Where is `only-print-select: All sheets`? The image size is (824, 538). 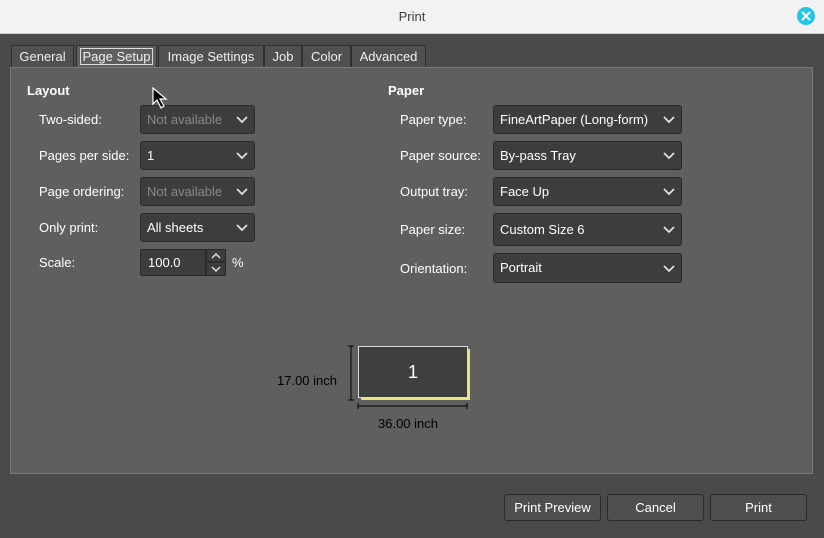 only-print-select: All sheets is located at coordinates (197, 227).